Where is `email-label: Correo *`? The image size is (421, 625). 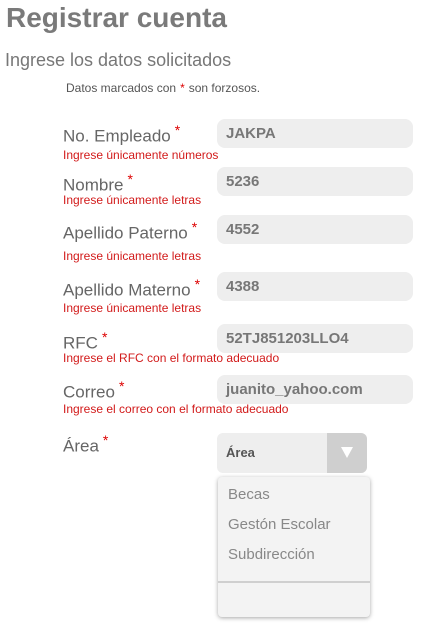
email-label: Correo * is located at coordinates (94, 390).